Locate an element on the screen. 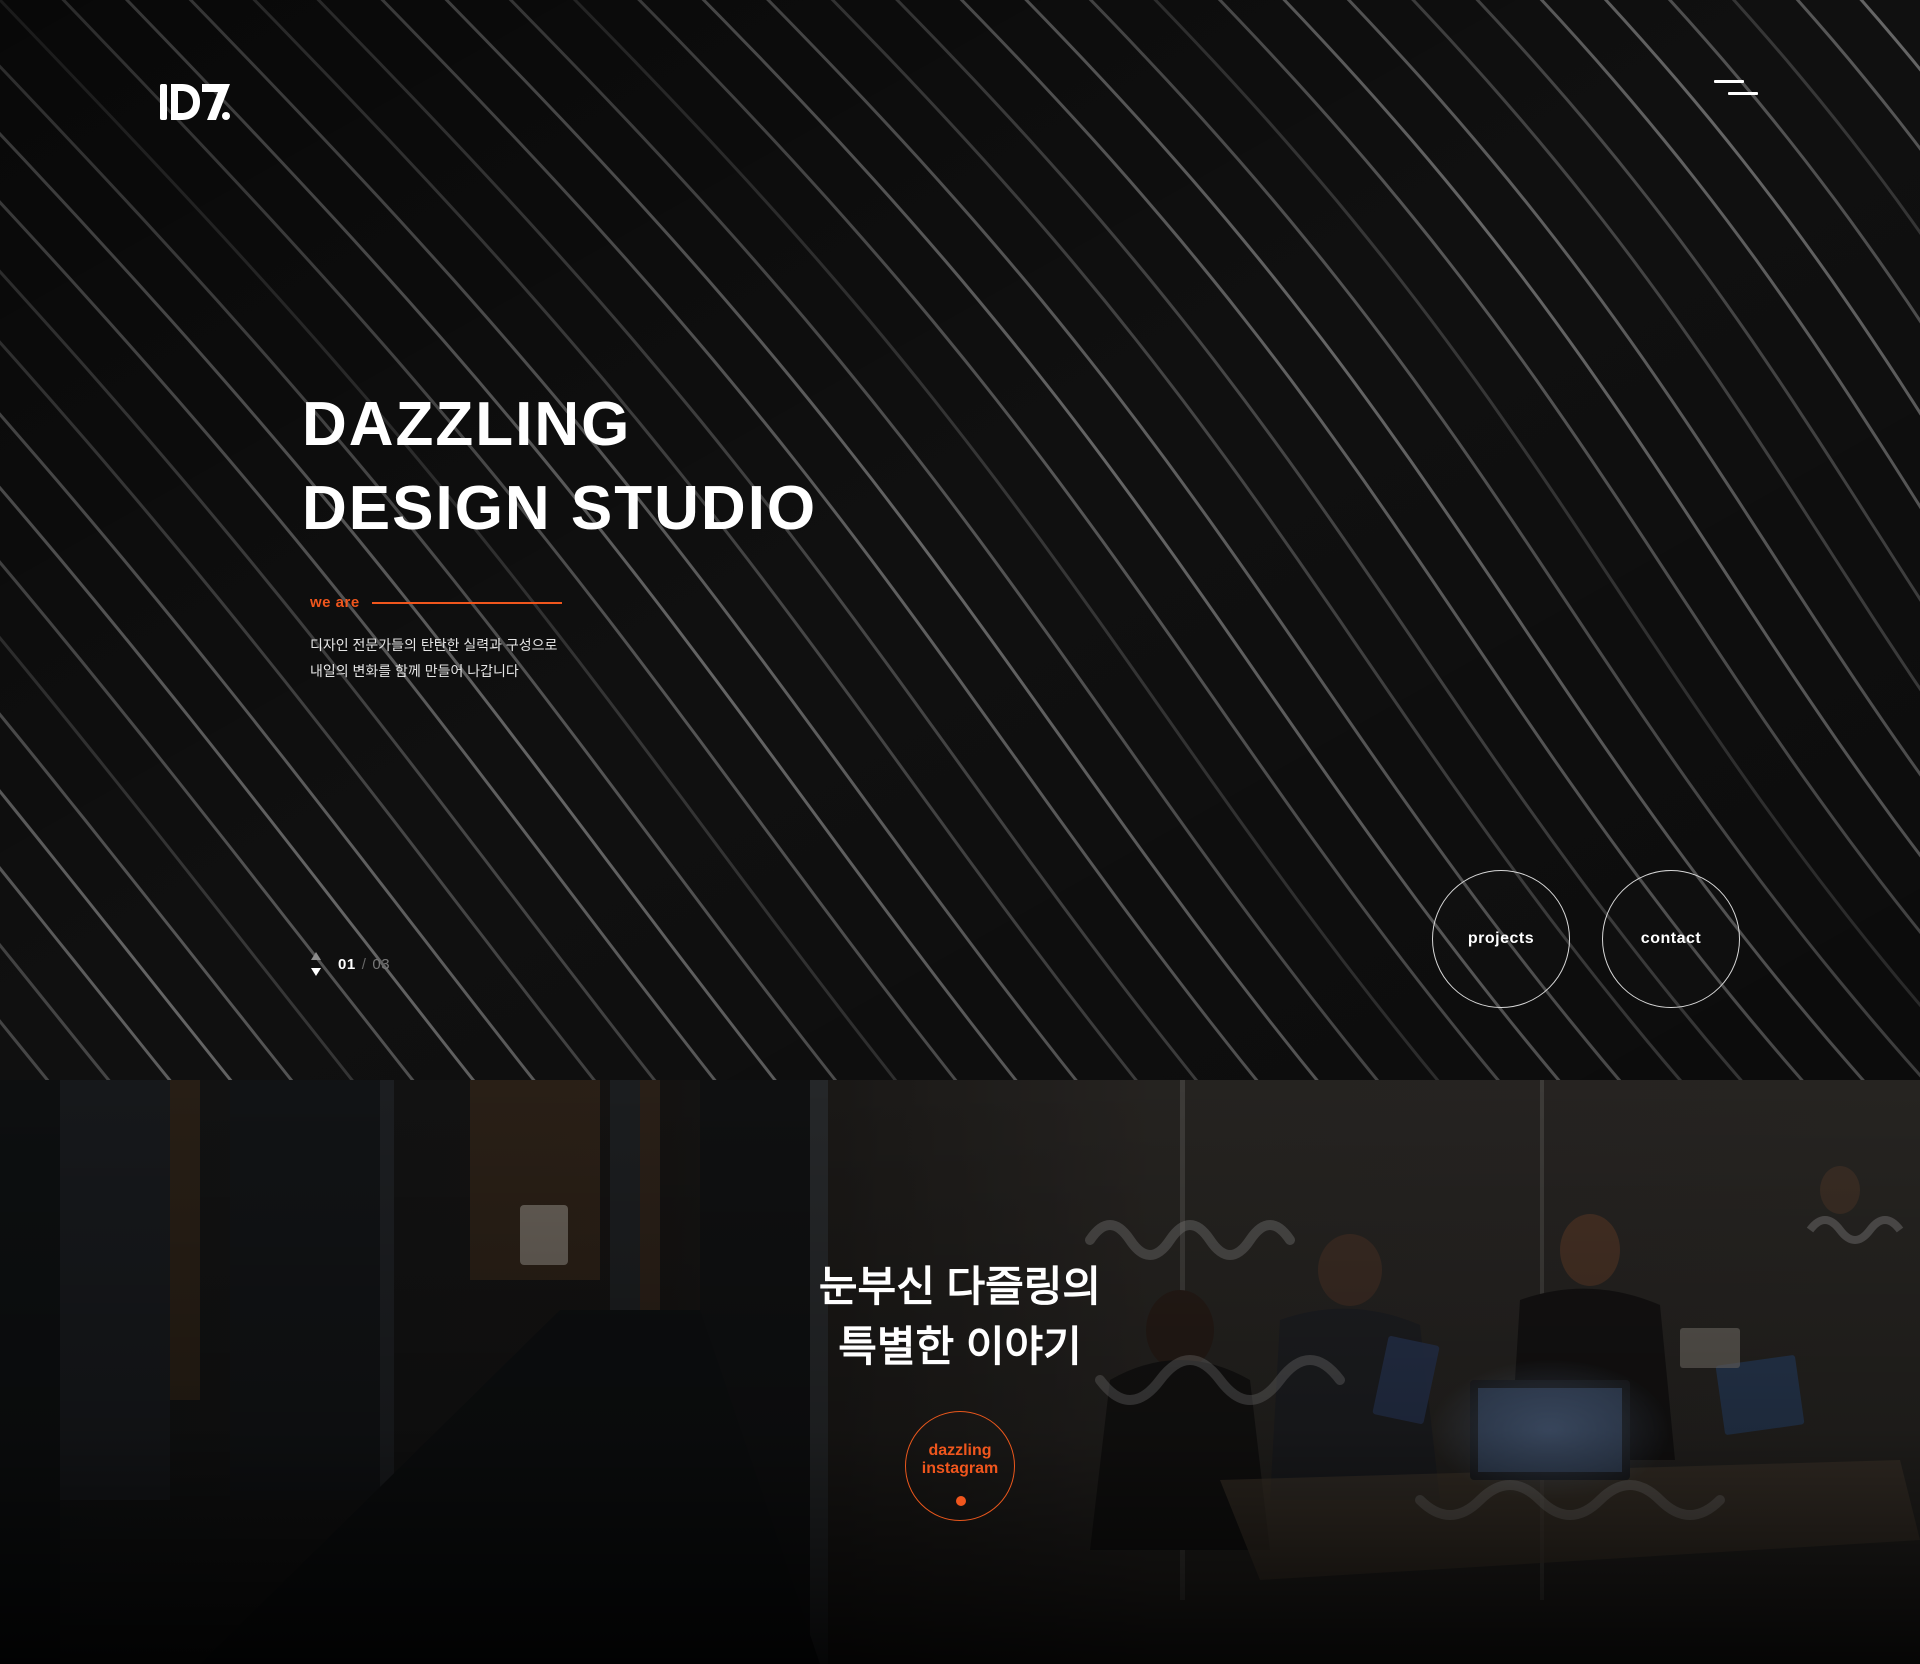 The image size is (1920, 1664). story-title-line-1: 눈부신 다즐링의 is located at coordinates (960, 1286).